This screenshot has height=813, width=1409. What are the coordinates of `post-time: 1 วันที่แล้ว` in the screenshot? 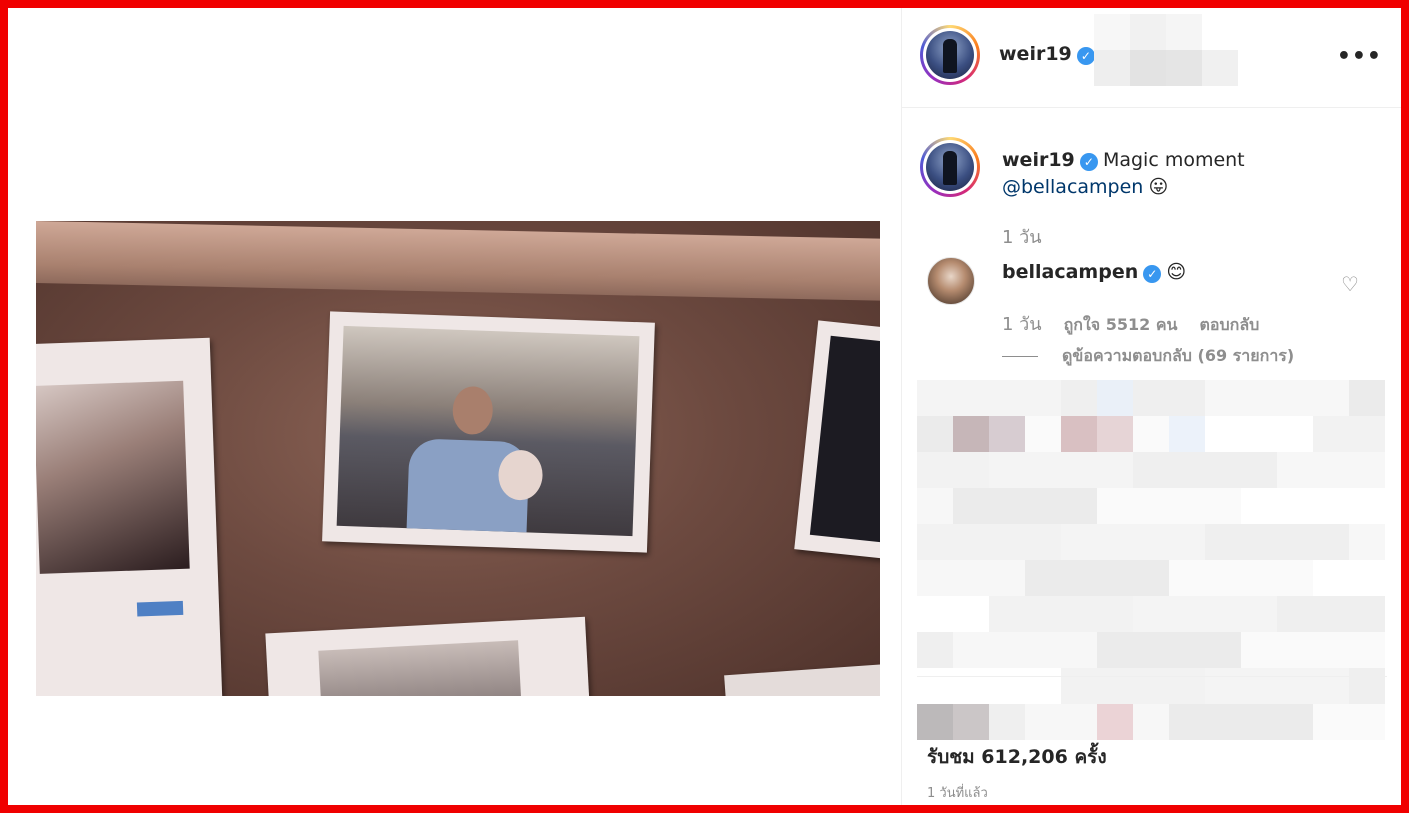 It's located at (957, 792).